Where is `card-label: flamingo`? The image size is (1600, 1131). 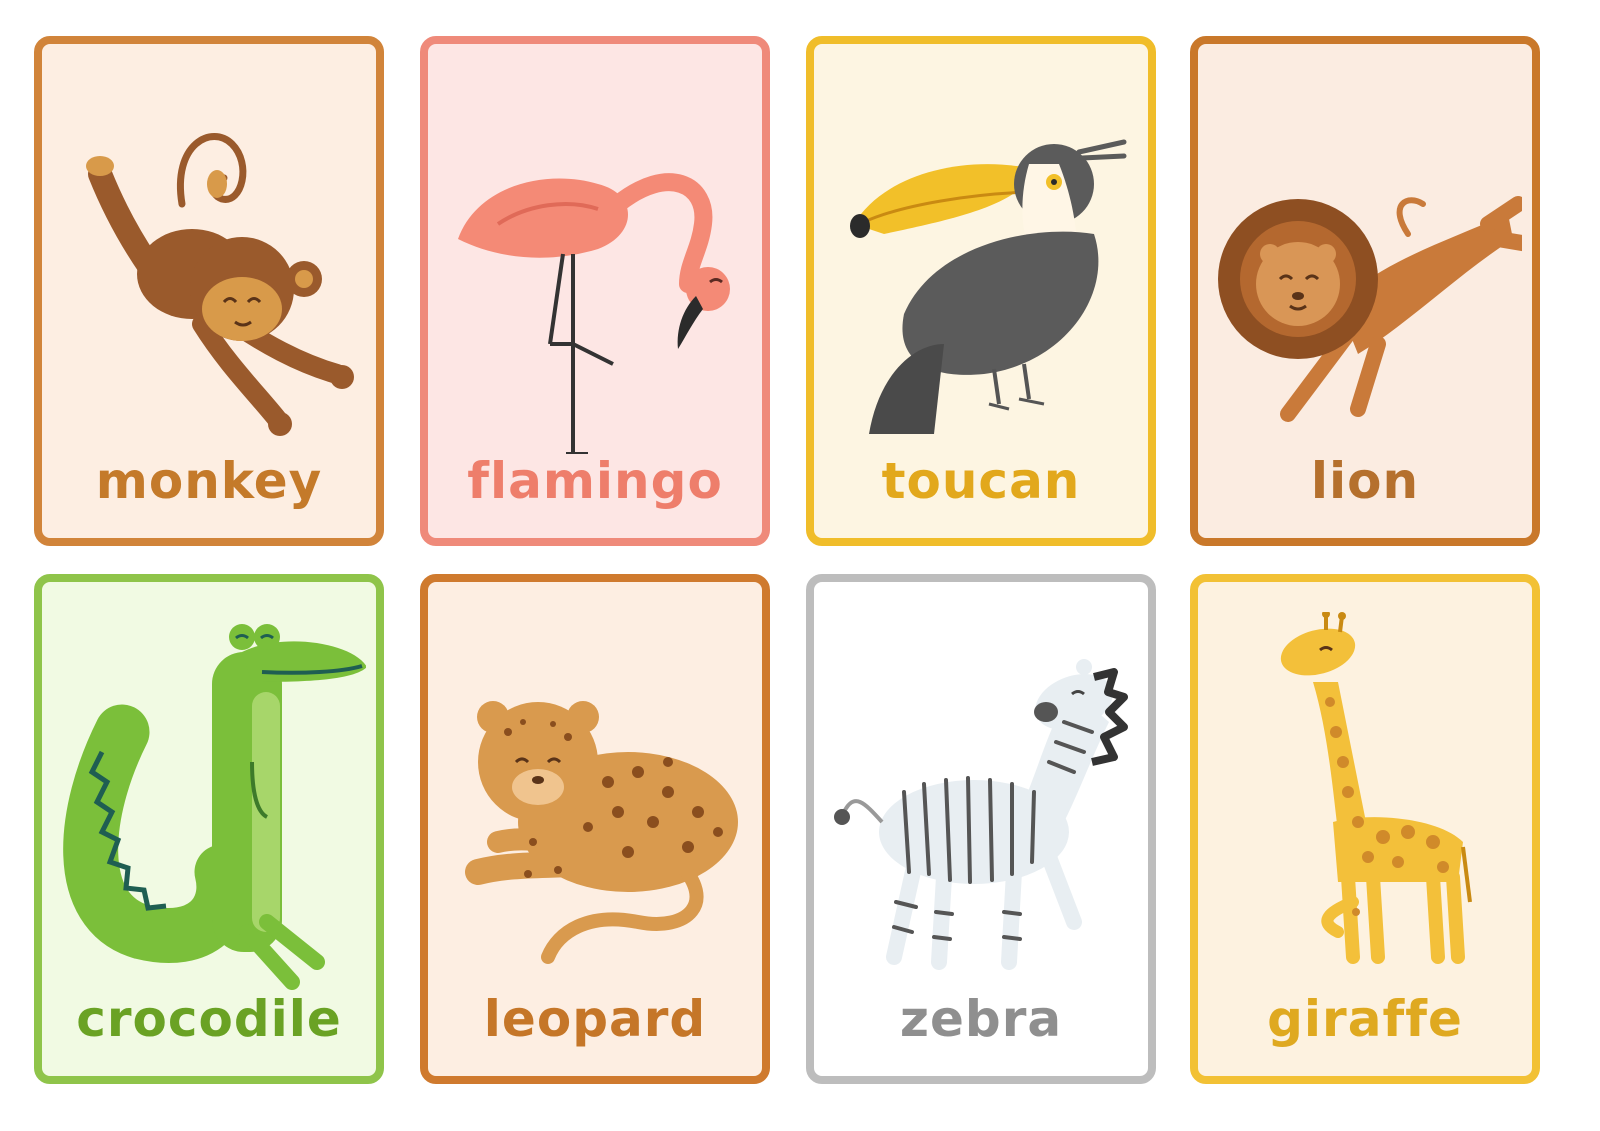
card-label: flamingo is located at coordinates (595, 481).